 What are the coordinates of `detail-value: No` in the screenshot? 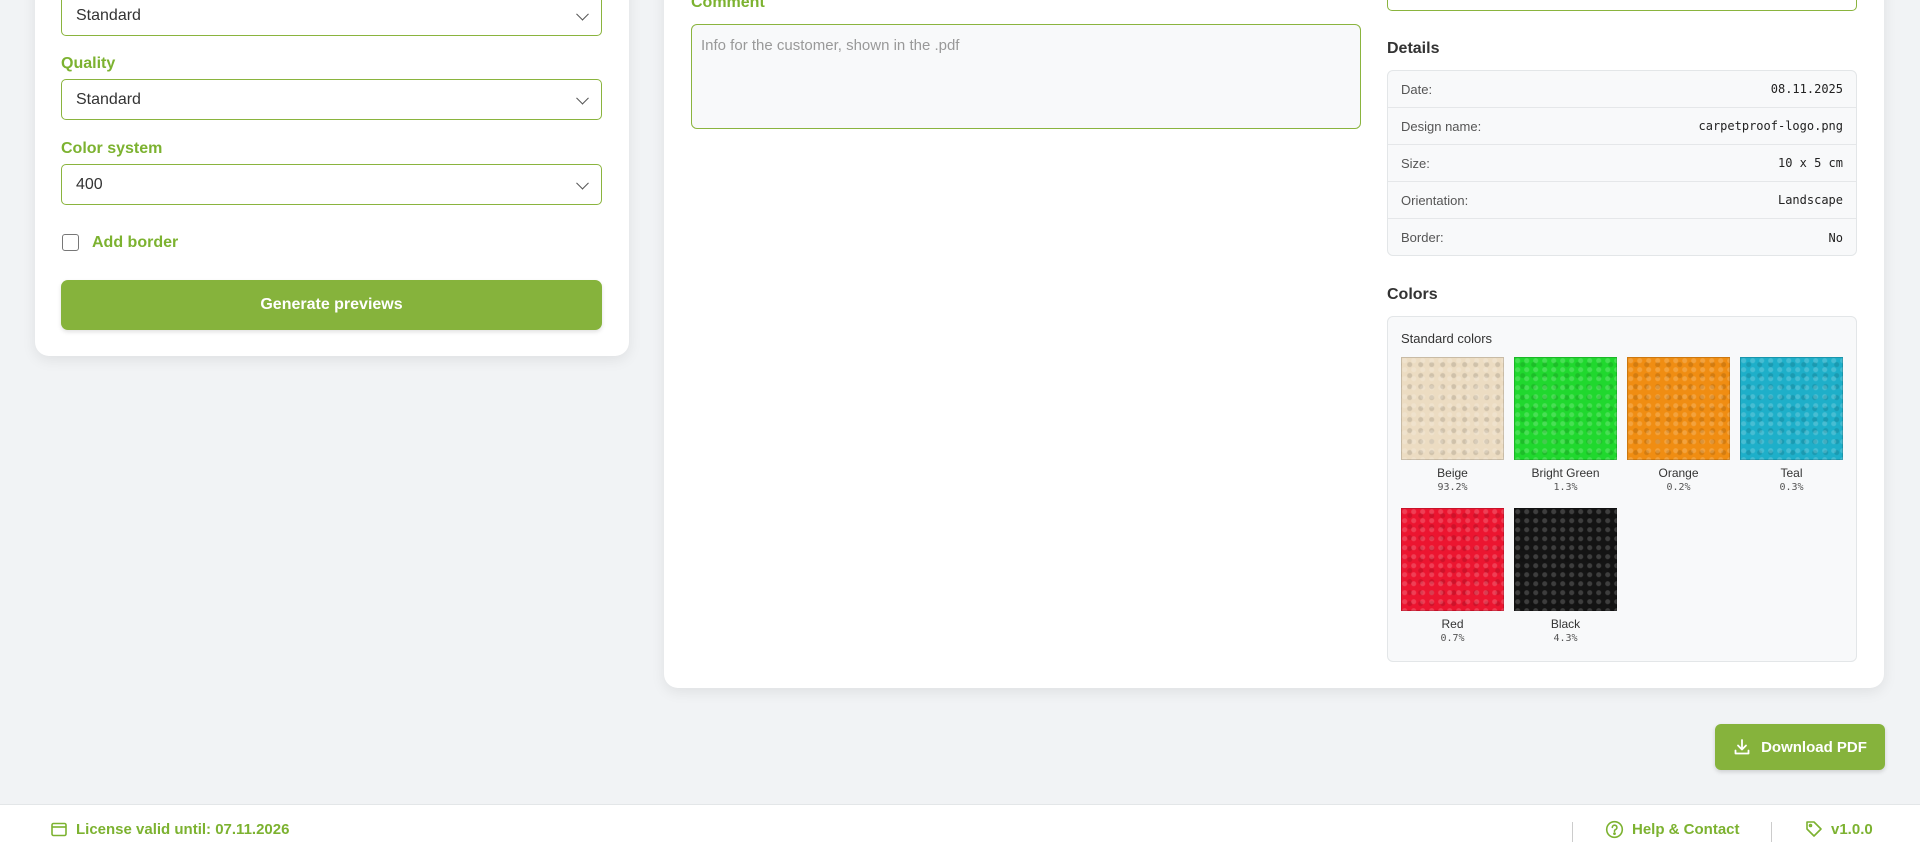 It's located at (1835, 237).